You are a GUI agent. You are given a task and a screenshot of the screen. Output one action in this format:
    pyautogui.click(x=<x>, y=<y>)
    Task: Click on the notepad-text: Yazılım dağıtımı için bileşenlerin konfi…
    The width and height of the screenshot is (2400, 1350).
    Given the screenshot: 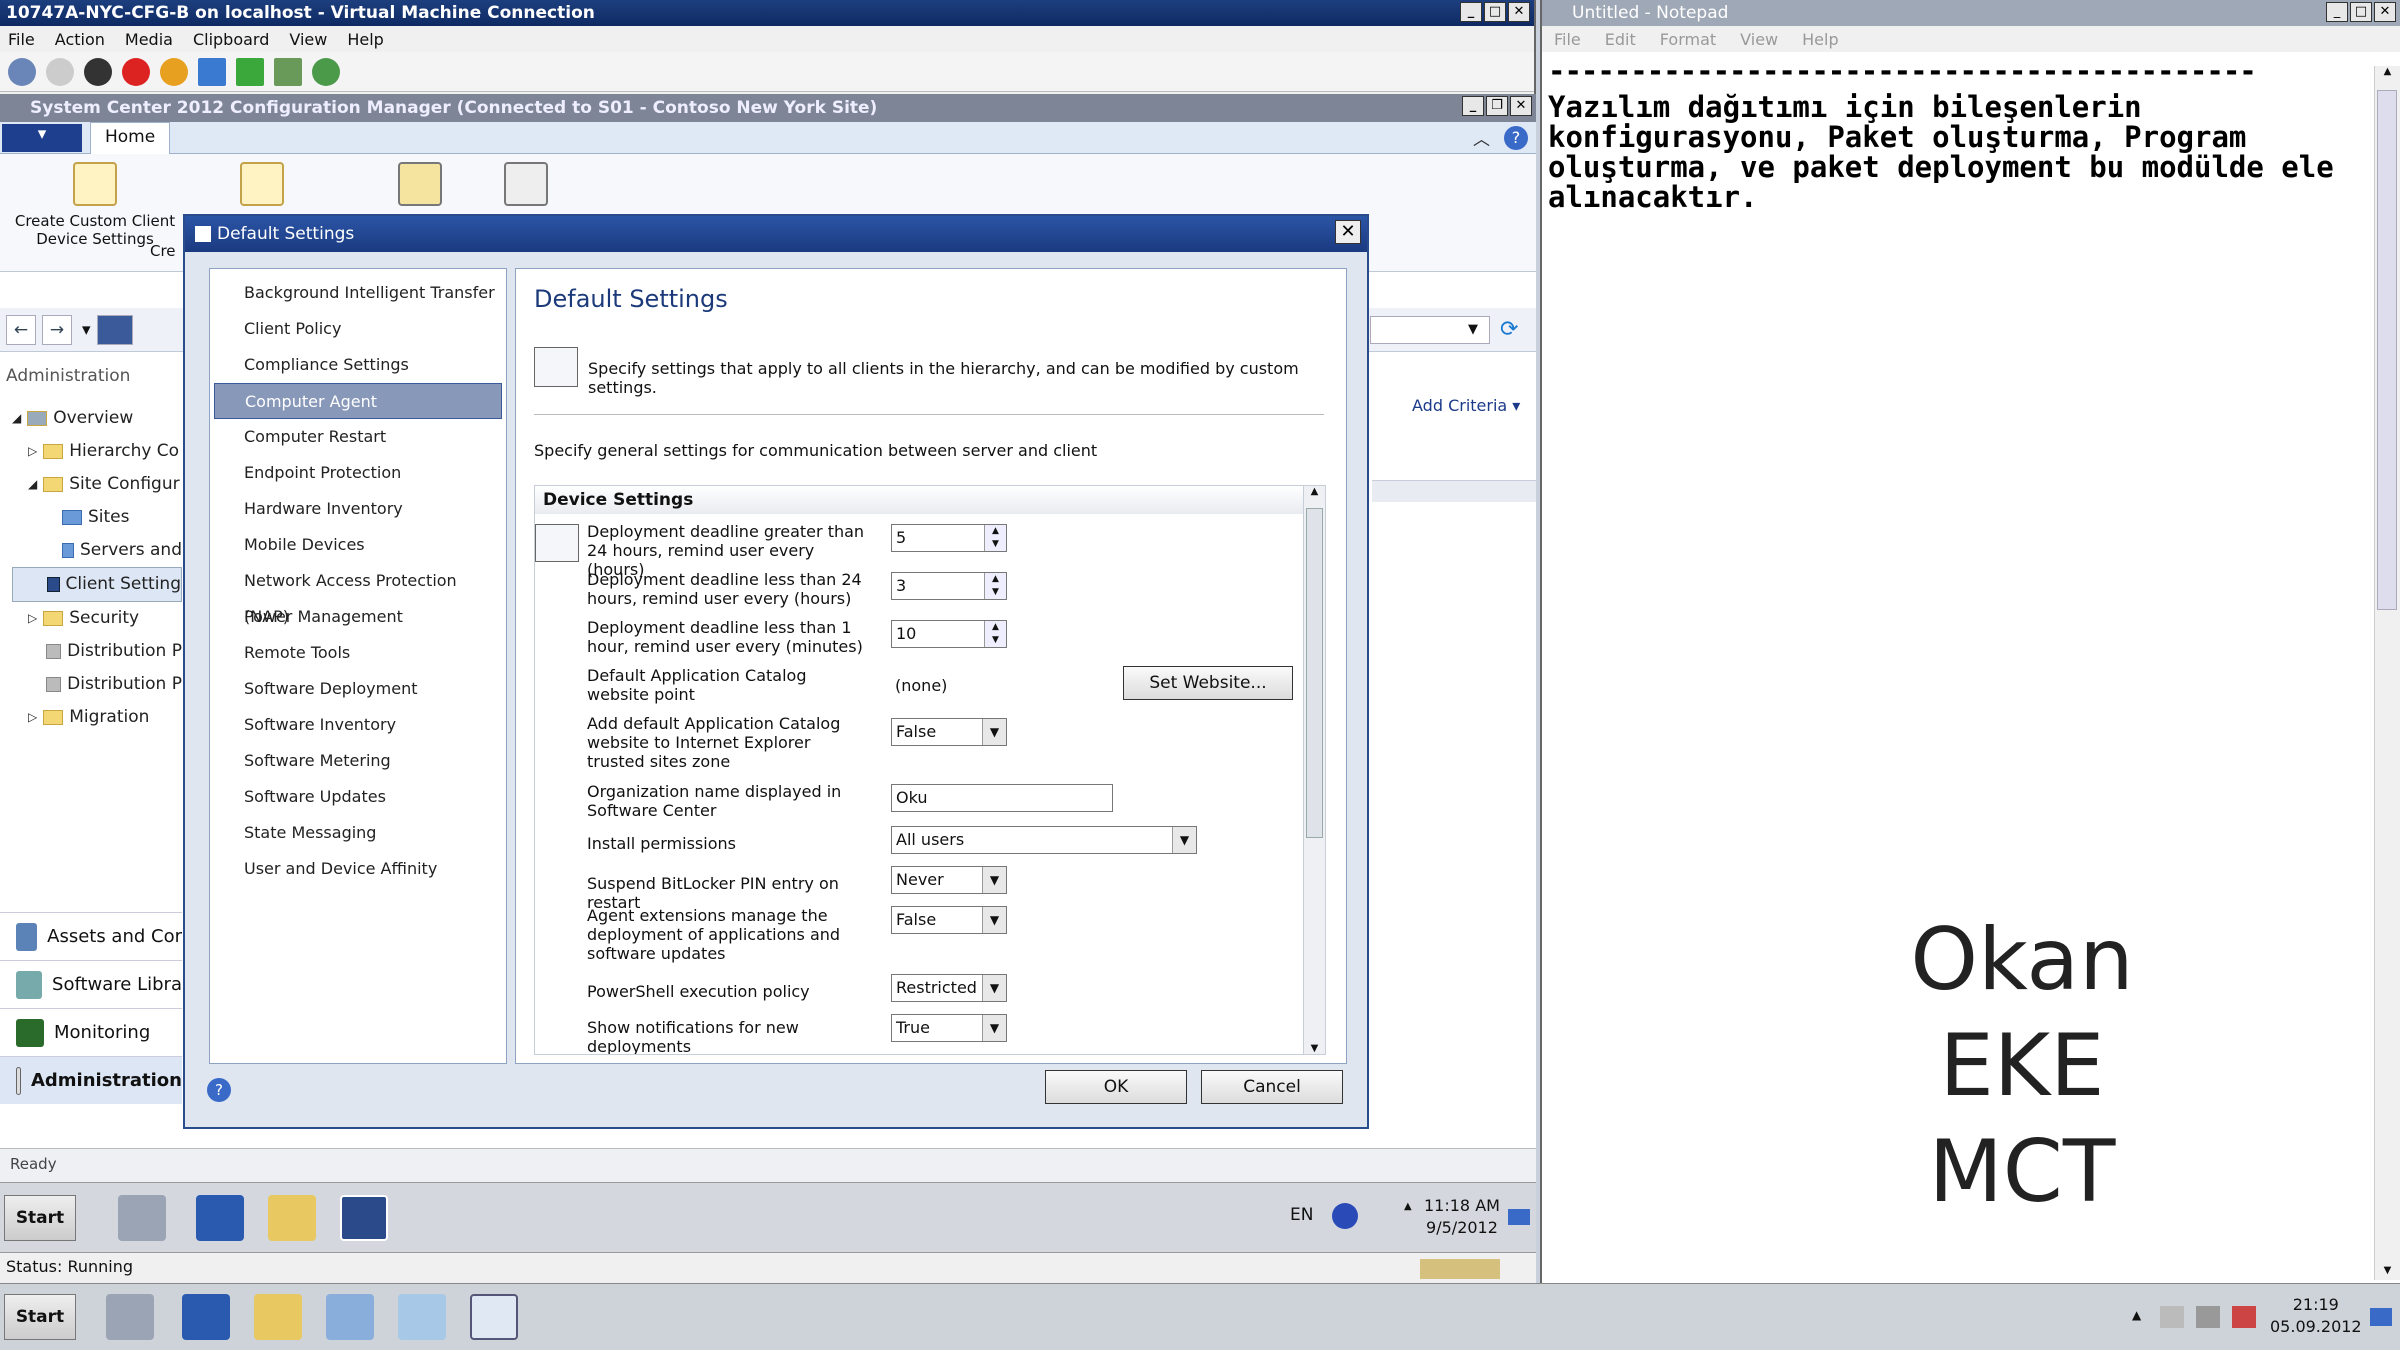 What is the action you would take?
    pyautogui.click(x=1948, y=152)
    